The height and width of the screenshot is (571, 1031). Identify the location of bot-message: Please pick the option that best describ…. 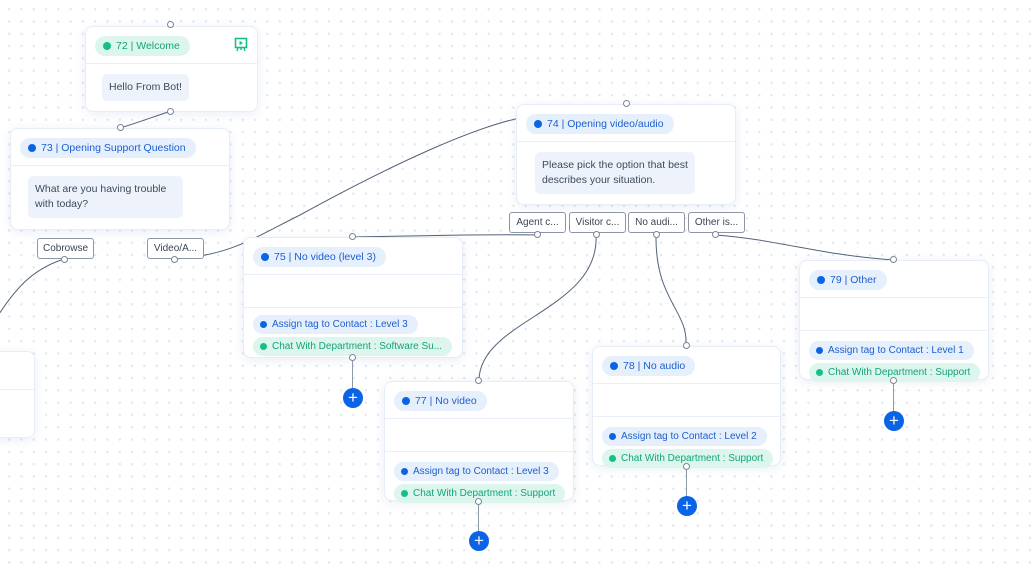
(615, 173).